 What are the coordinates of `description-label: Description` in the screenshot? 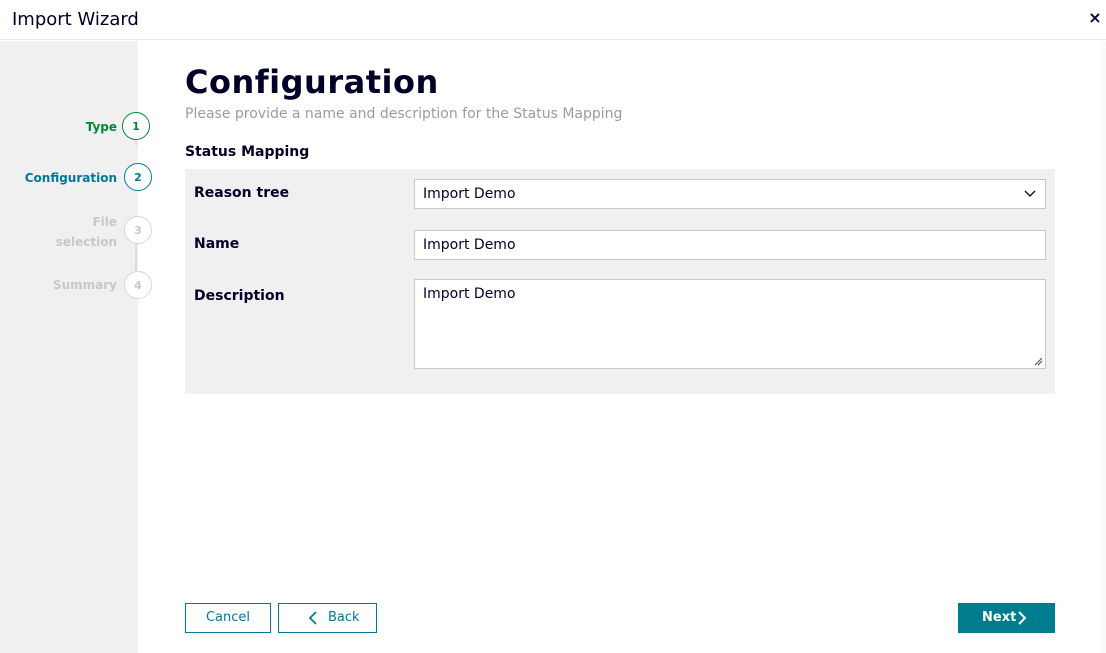 It's located at (239, 296).